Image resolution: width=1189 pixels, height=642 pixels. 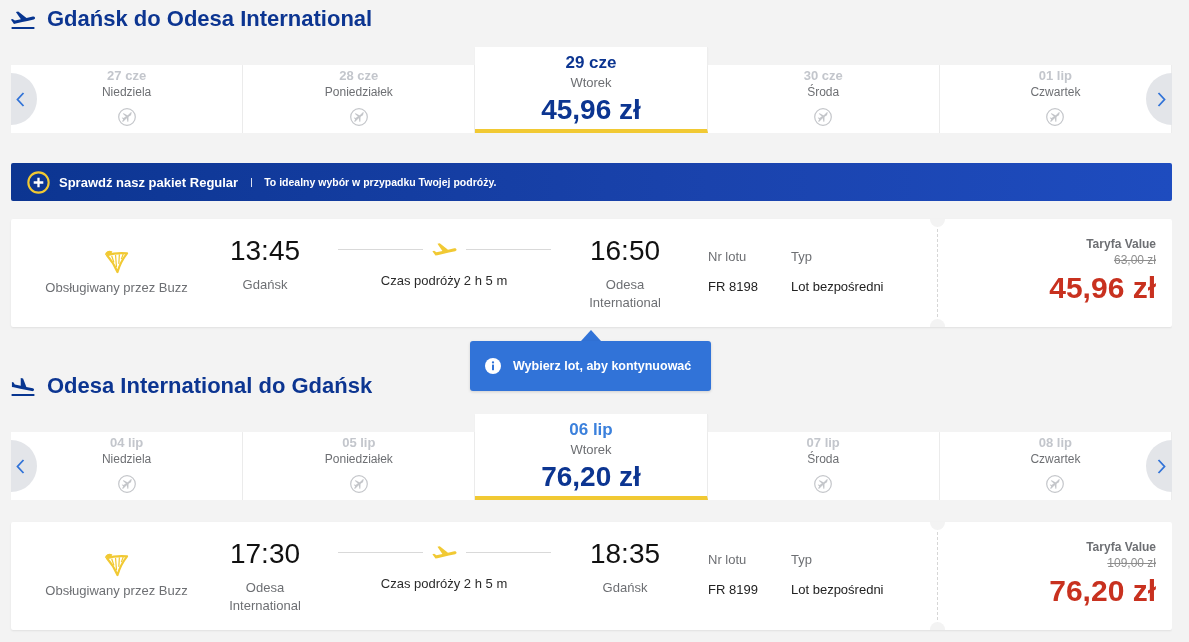 I want to click on tooltip-text: Wybierz lot, aby kontynuować, so click(x=602, y=366).